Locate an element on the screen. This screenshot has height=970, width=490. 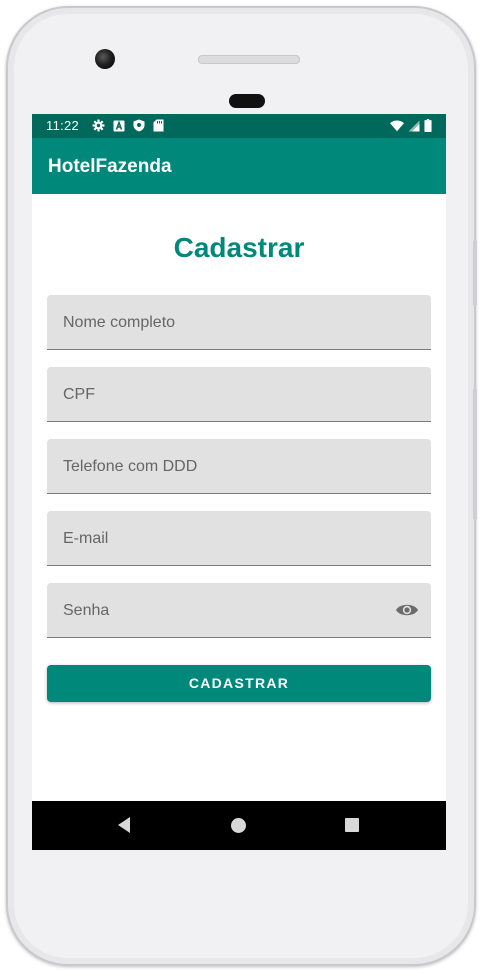
back-icon is located at coordinates (124, 825).